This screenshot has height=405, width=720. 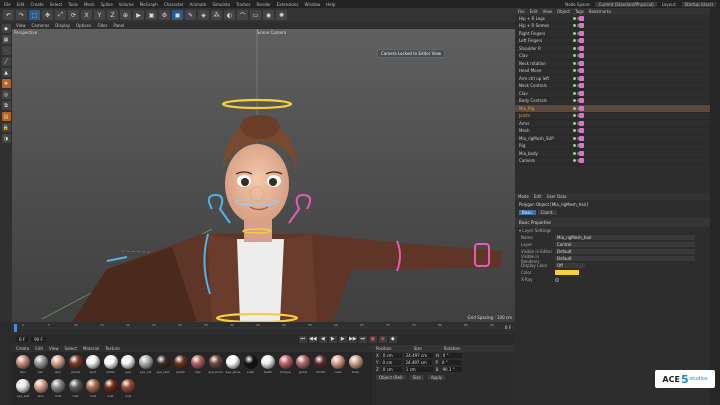 I want to click on material-swatch: hair, so click(x=41, y=364).